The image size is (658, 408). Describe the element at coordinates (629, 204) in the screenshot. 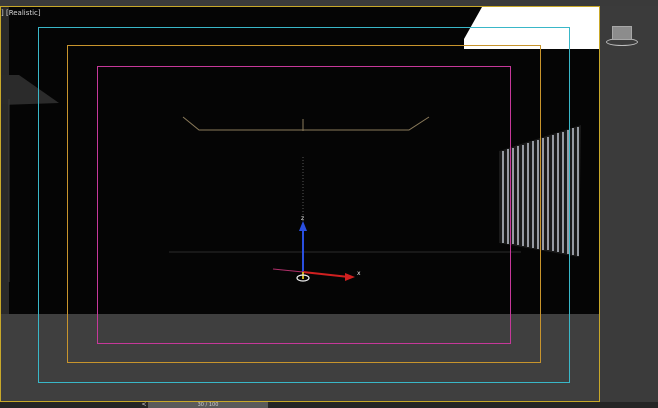

I see `right-side-panel` at that location.